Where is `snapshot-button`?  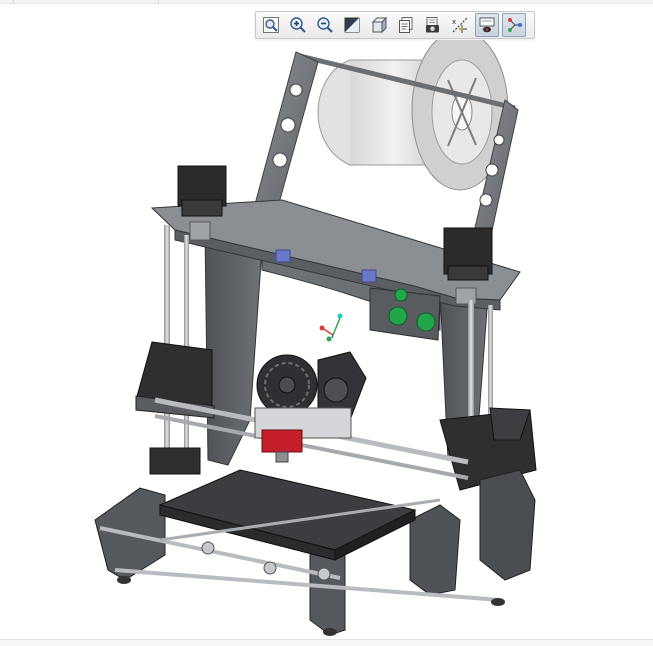 snapshot-button is located at coordinates (433, 25).